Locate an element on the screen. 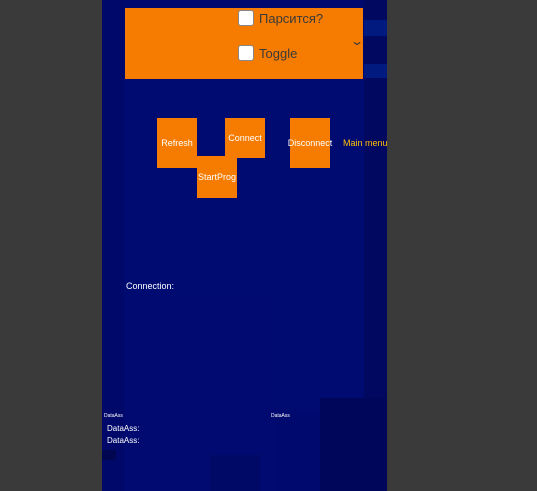  connect-button: Connect is located at coordinates (245, 138).